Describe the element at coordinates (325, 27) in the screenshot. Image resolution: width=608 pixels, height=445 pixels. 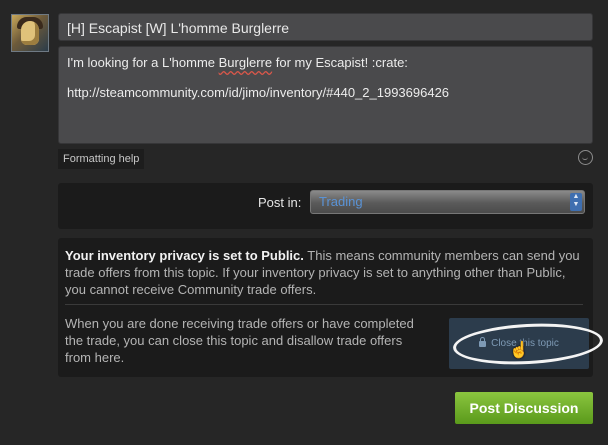
I see `topic-title-input: [H] Escapist [W] L'homme Burglerre` at that location.